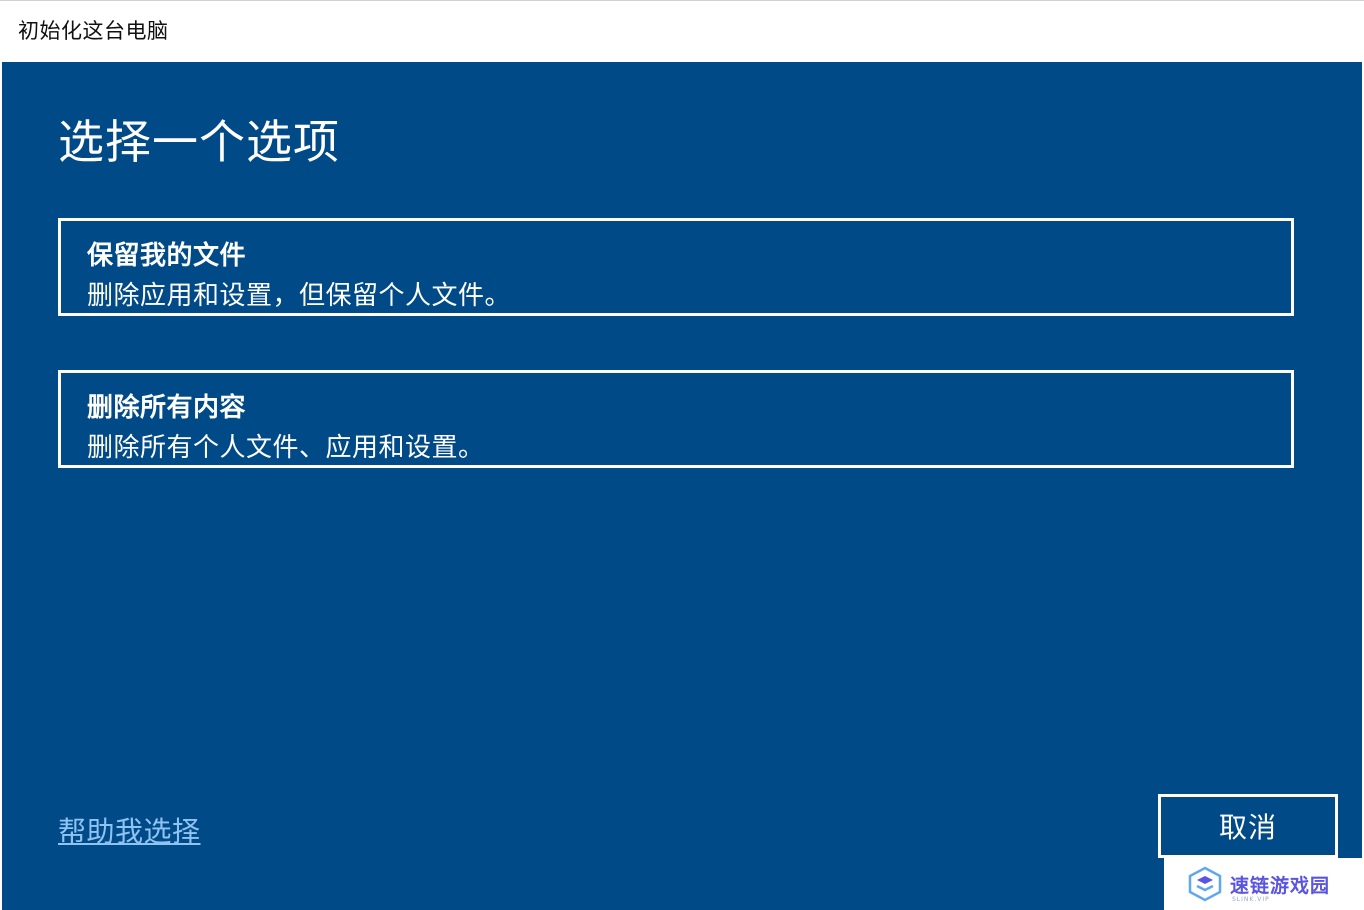  What do you see at coordinates (299, 296) in the screenshot?
I see `option-description: 删除应用和设置，但保留个人文件。` at bounding box center [299, 296].